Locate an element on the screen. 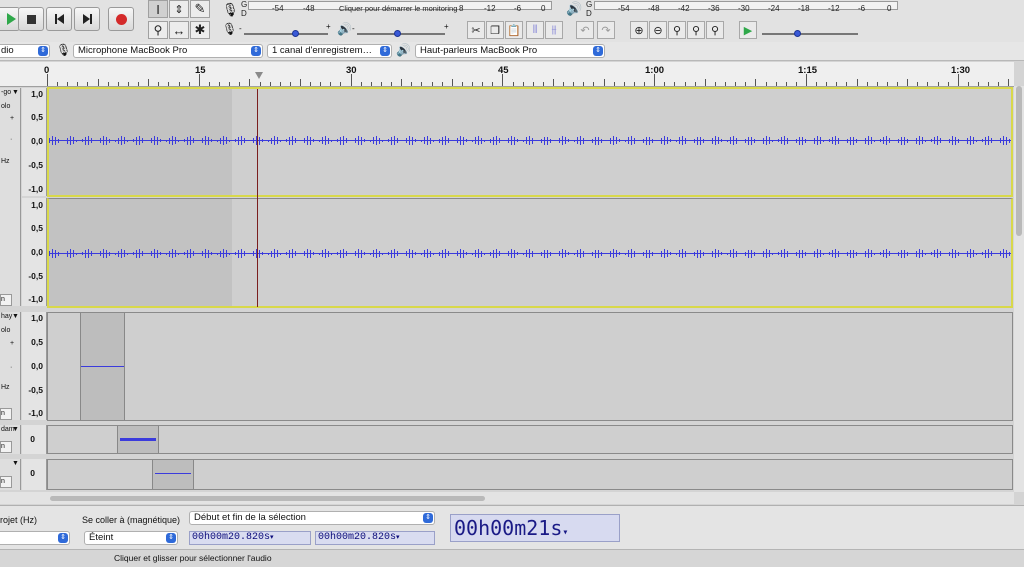 The height and width of the screenshot is (567, 1024). project-rate-select: ⇕ is located at coordinates (35, 538).